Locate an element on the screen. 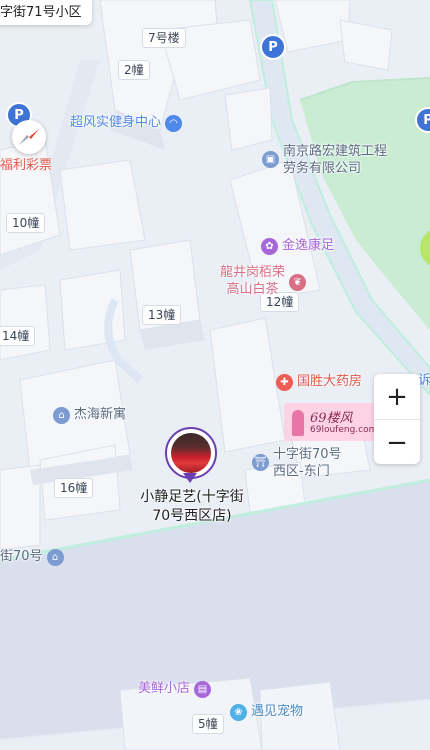 The height and width of the screenshot is (750, 430). poi-gym: 超风实健身中心 ◠ is located at coordinates (126, 123).